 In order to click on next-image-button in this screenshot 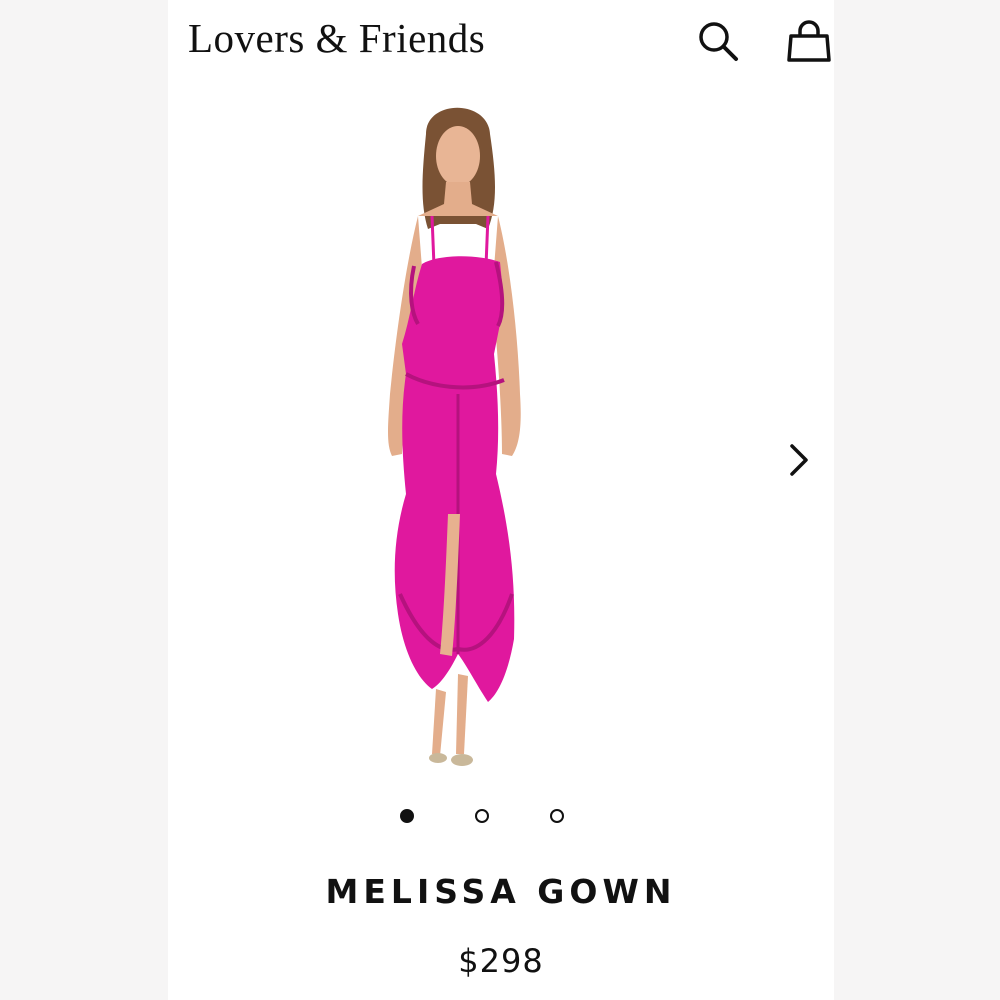, I will do `click(800, 460)`.